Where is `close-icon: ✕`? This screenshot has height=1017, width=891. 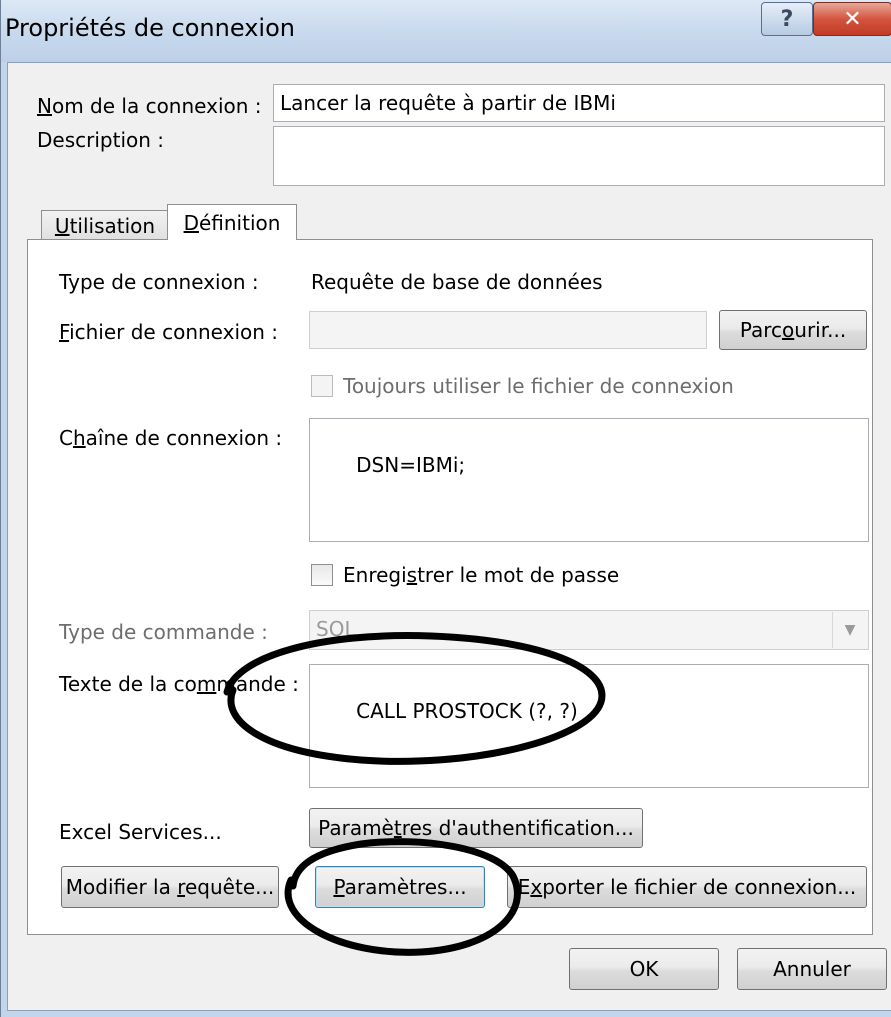 close-icon: ✕ is located at coordinates (852, 19).